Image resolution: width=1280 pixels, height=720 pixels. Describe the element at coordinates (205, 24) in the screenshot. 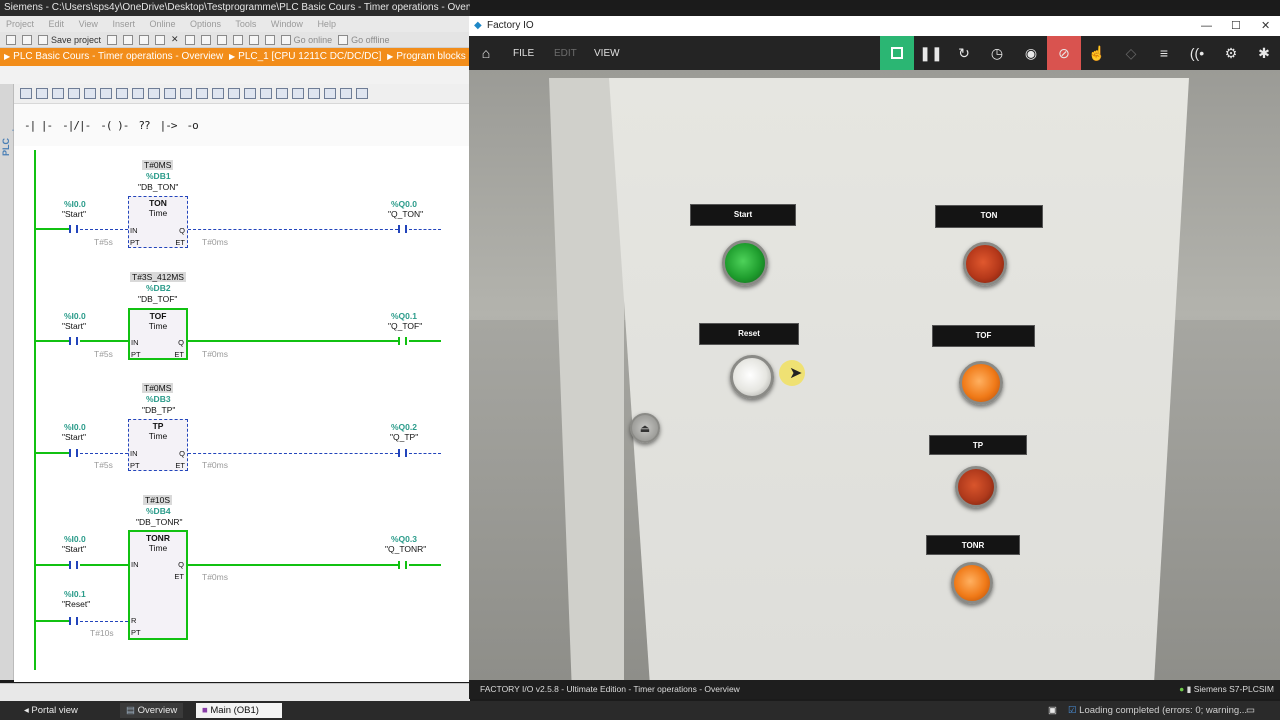

I see `menu-options: Options` at that location.